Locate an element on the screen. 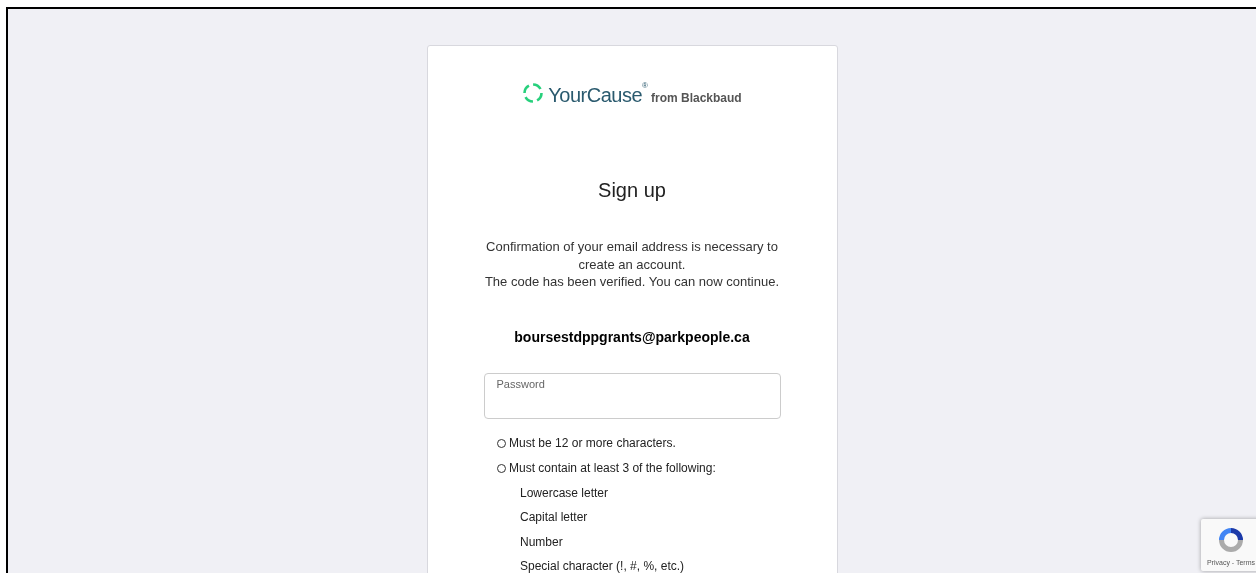 Image resolution: width=1256 pixels, height=573 pixels. requirement-option: Special character (!, #, %, etc.) is located at coordinates (591, 563).